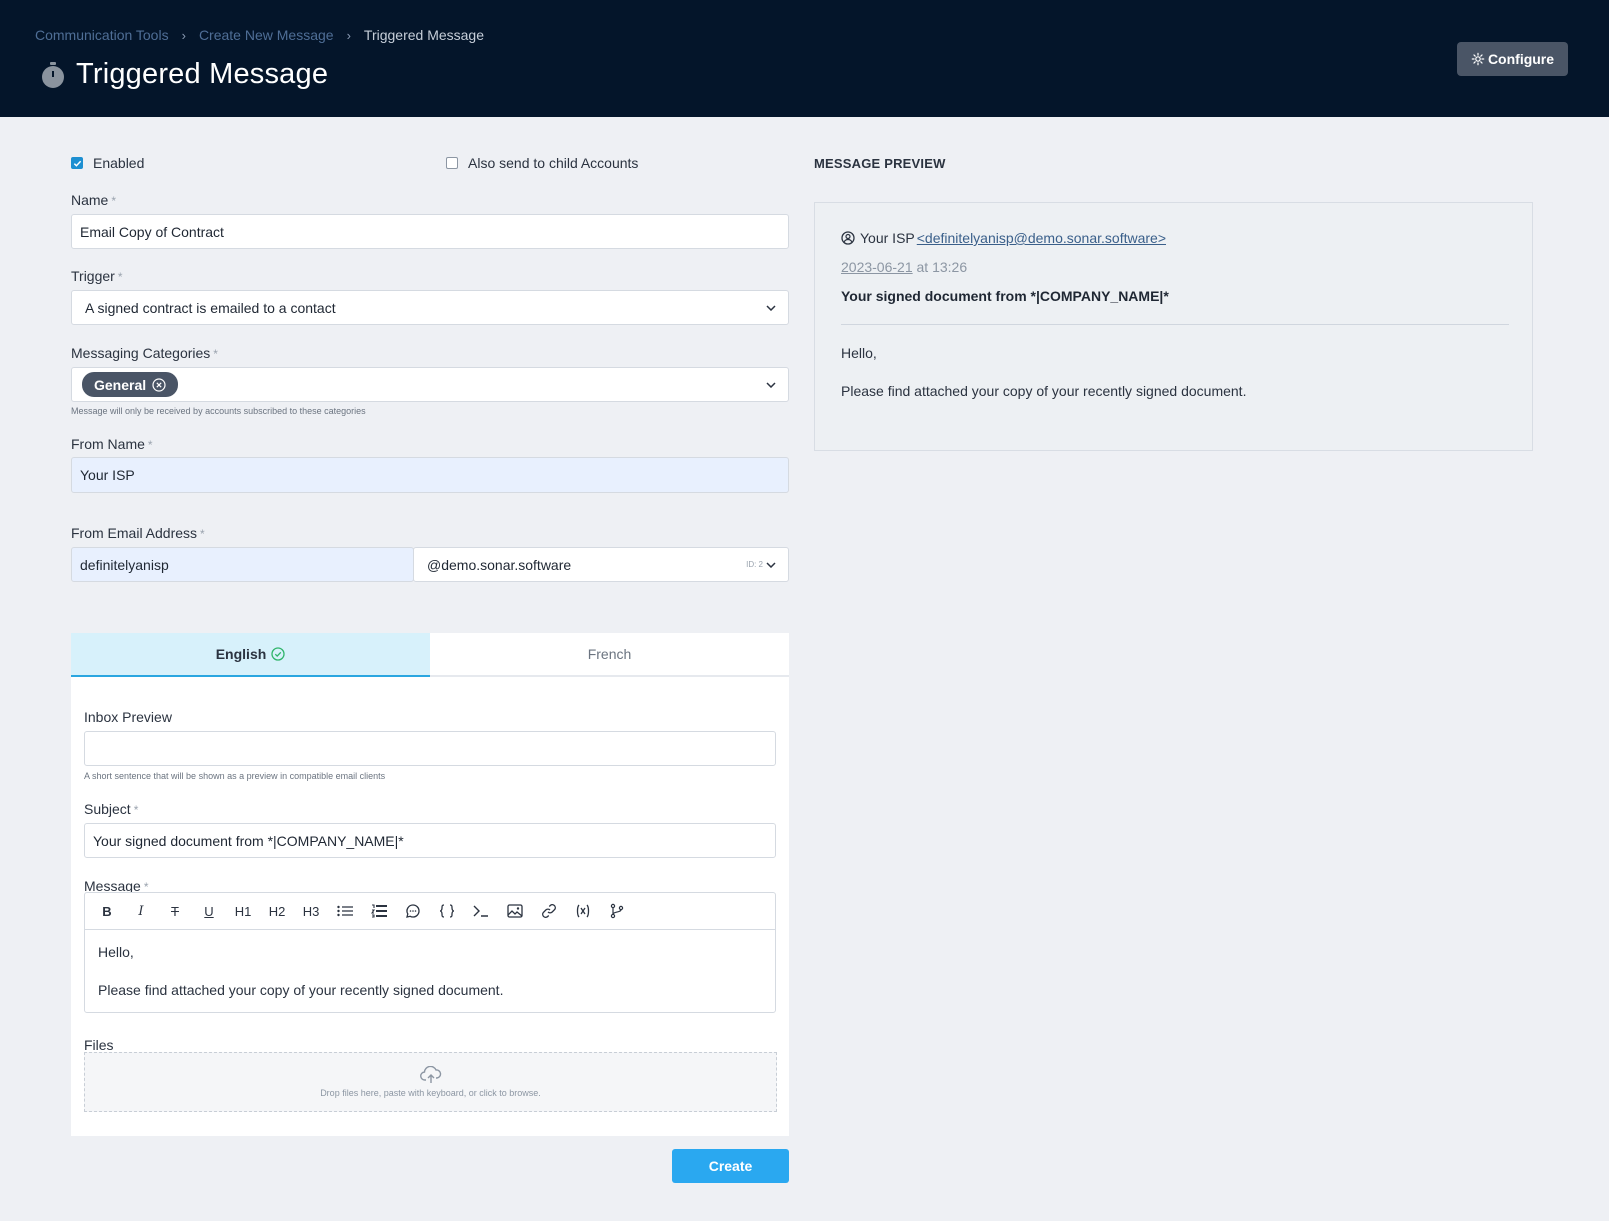  I want to click on ordered-list-icon, so click(379, 911).